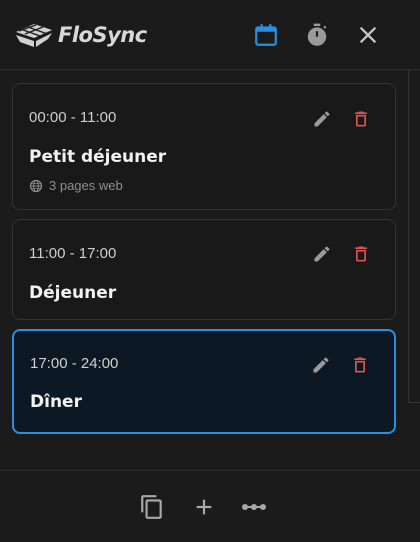  What do you see at coordinates (102, 35) in the screenshot?
I see `app-name: FloSync` at bounding box center [102, 35].